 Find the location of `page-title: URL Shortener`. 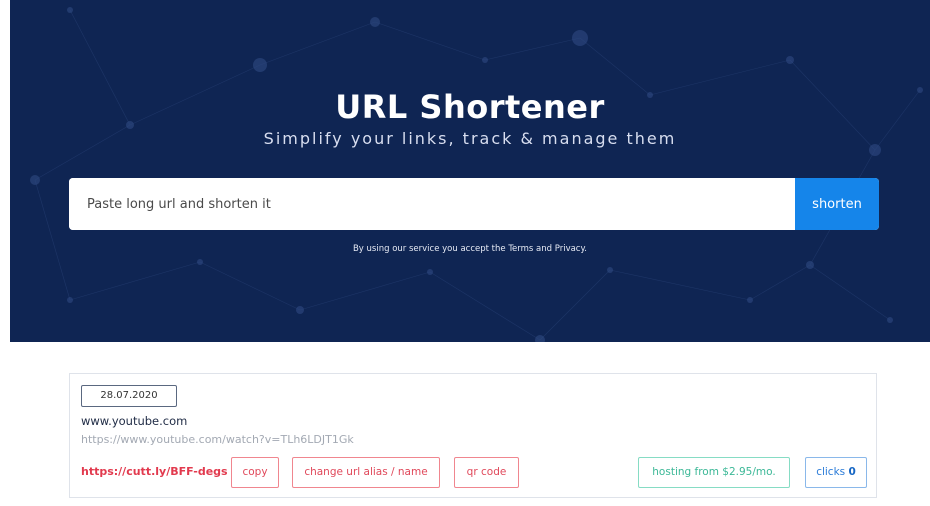

page-title: URL Shortener is located at coordinates (470, 107).